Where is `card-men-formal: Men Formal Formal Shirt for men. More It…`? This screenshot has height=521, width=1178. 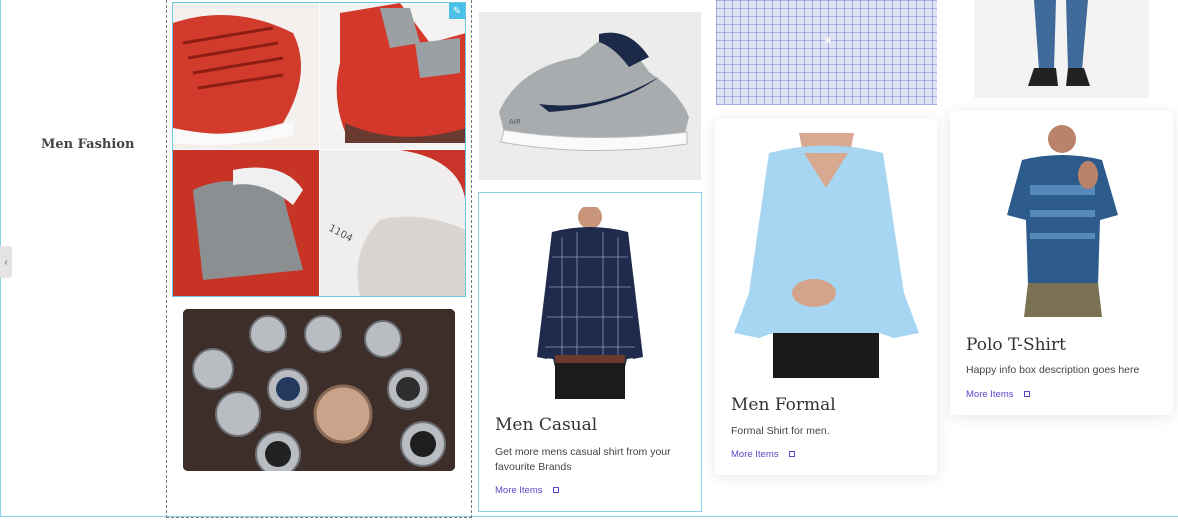
card-men-formal: Men Formal Formal Shirt for men. More It… is located at coordinates (826, 297).